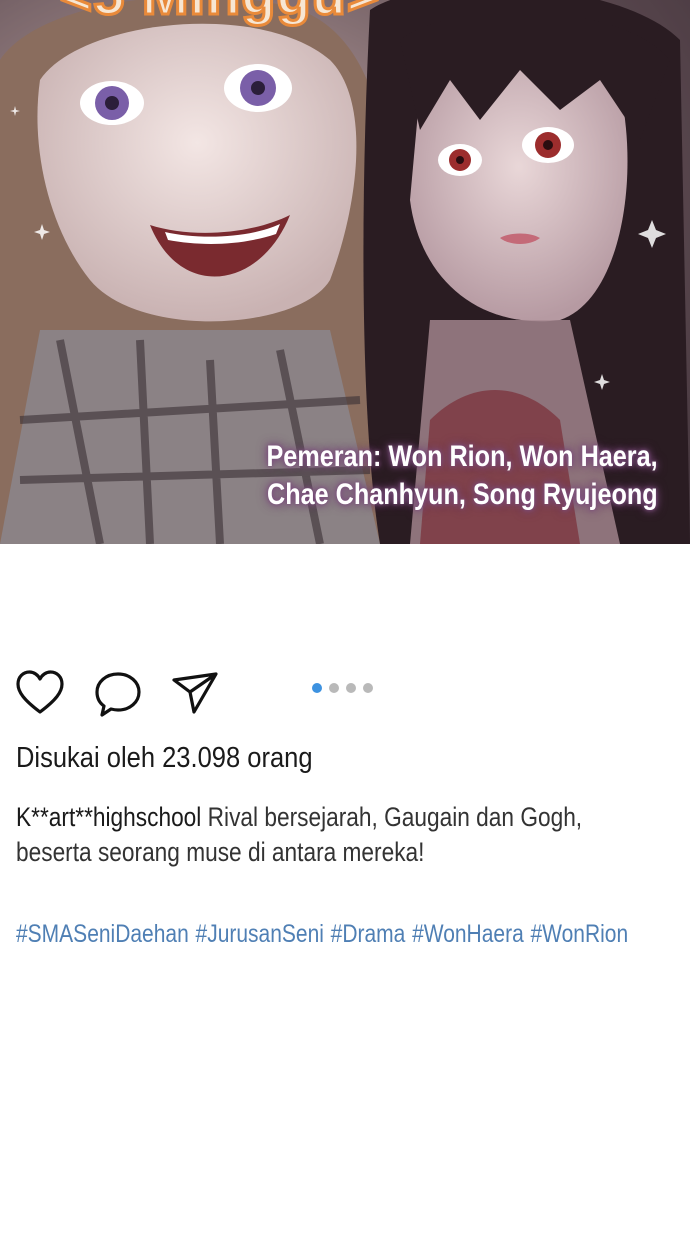 The image size is (690, 1240). I want to click on hashtag-link: #WonHaera, so click(468, 934).